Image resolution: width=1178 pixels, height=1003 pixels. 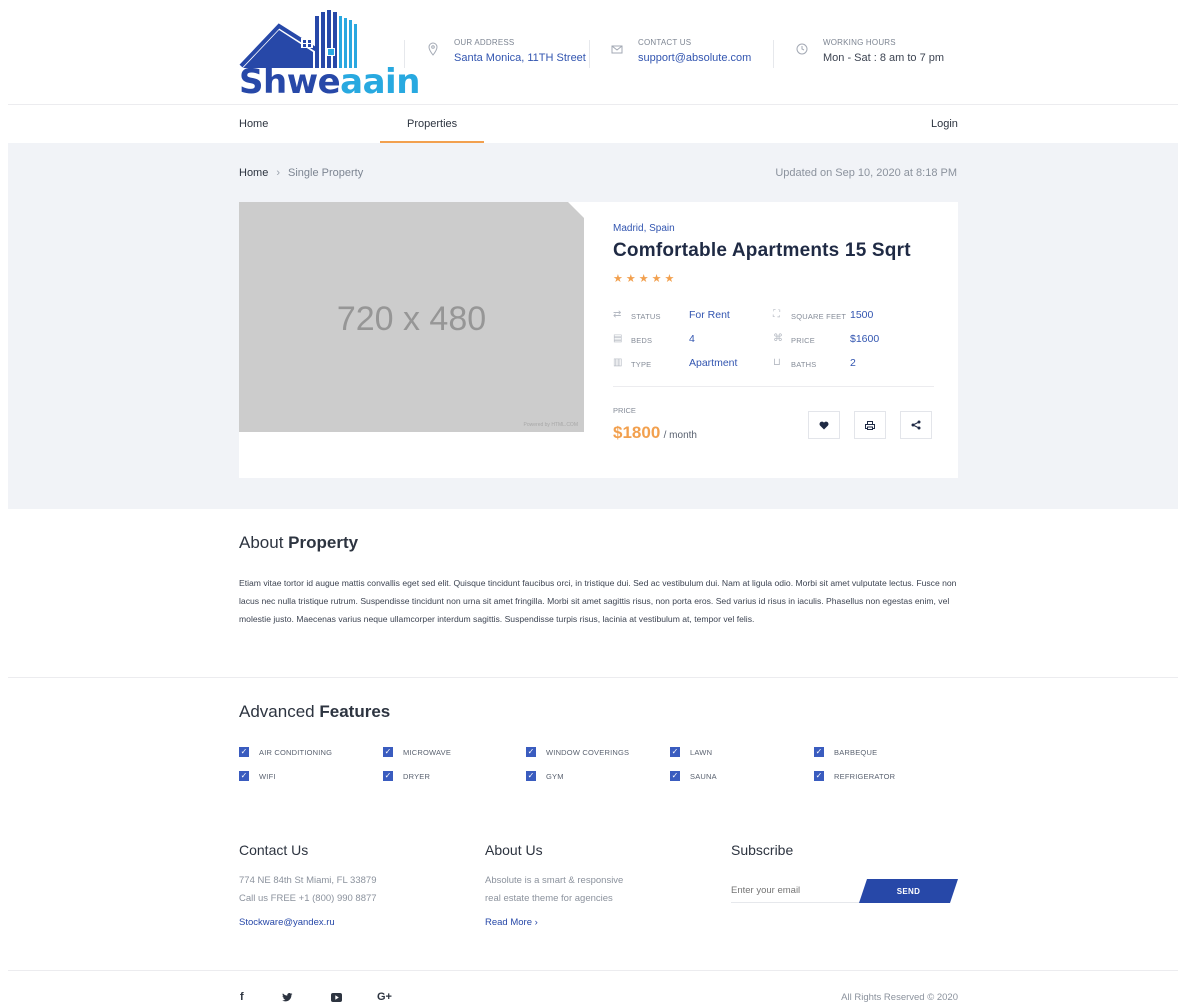 I want to click on subscribe-email-input, so click(x=796, y=891).